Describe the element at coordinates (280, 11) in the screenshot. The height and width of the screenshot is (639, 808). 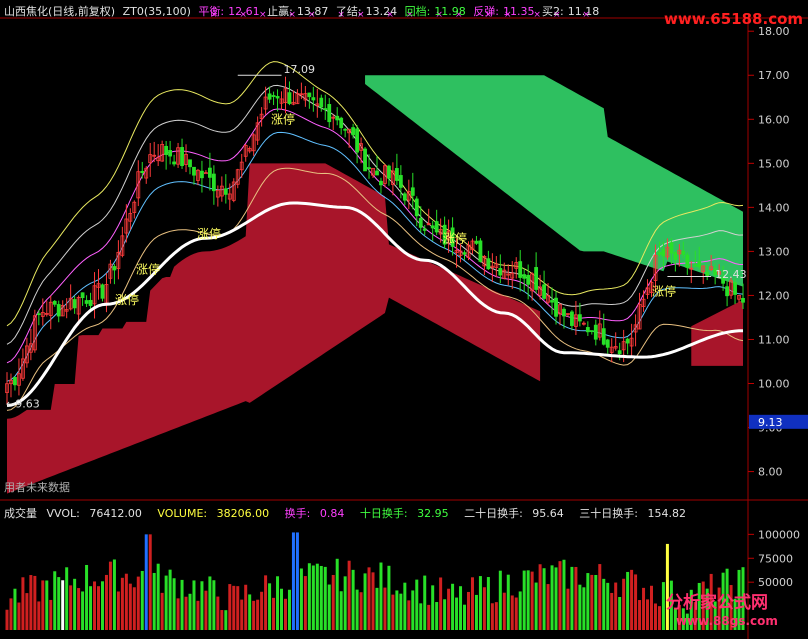
I see `stop-gain-label: 止赢:` at that location.